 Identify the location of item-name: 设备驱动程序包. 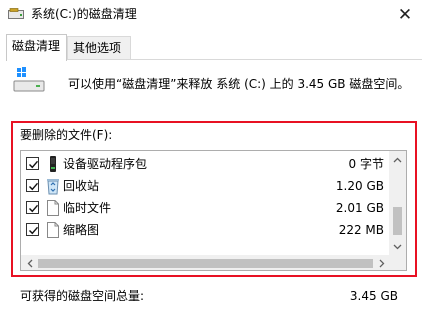
(105, 164).